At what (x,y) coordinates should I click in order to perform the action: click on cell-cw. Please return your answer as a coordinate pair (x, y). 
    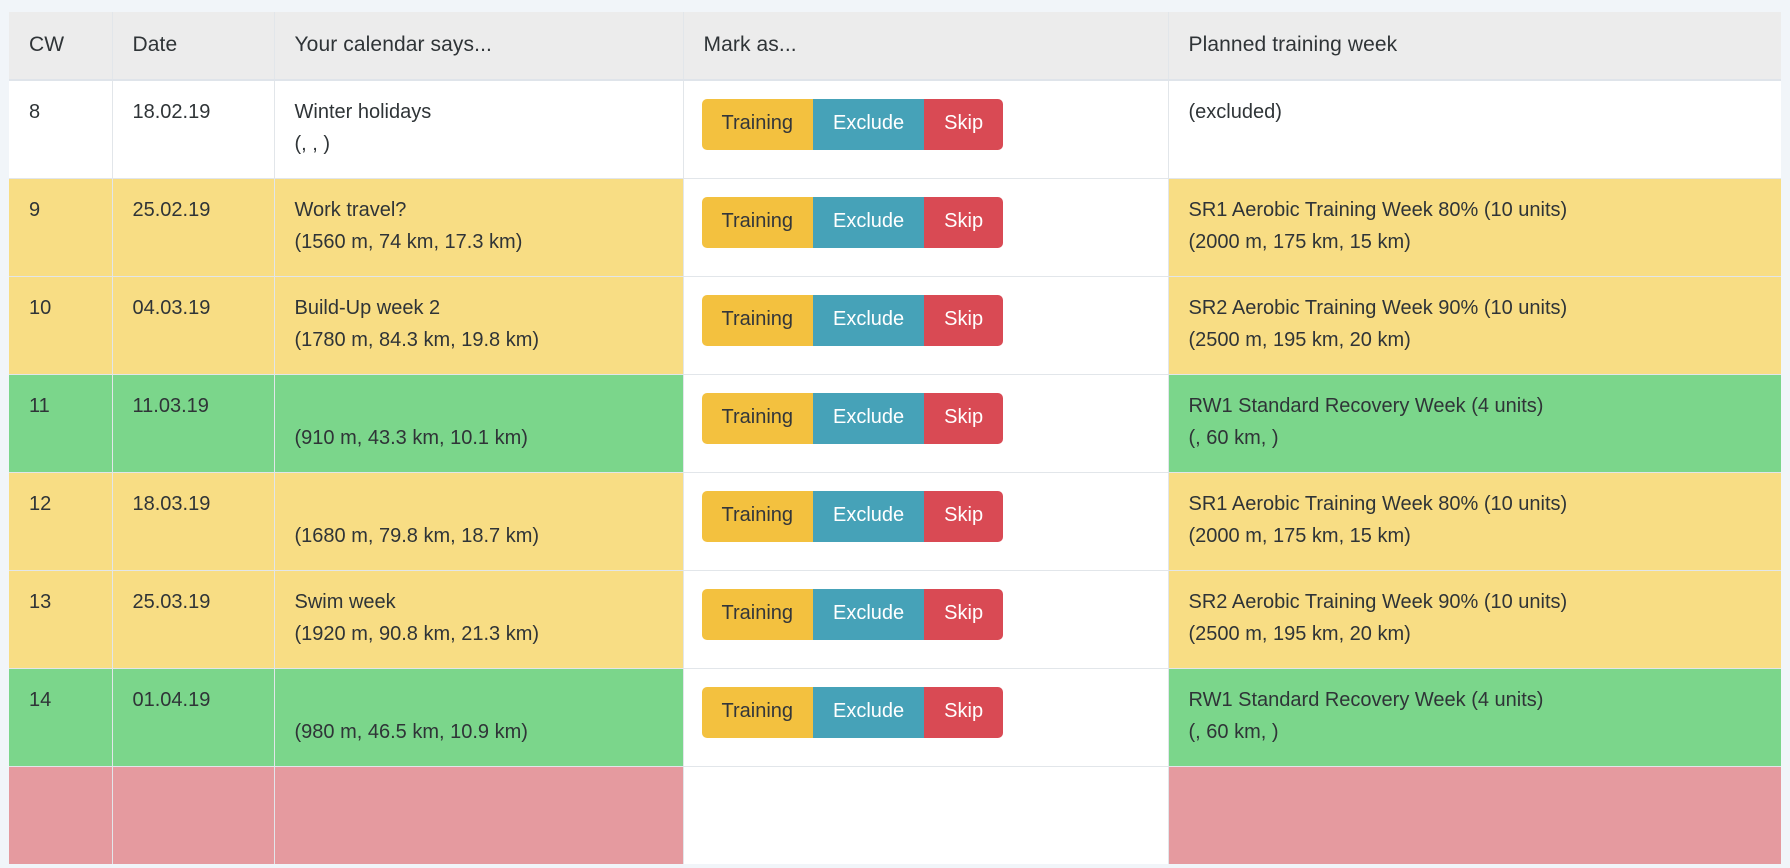
    Looking at the image, I should click on (61, 815).